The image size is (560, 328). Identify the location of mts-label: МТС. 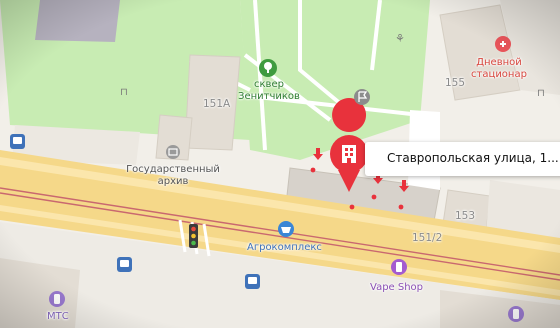
(58, 316).